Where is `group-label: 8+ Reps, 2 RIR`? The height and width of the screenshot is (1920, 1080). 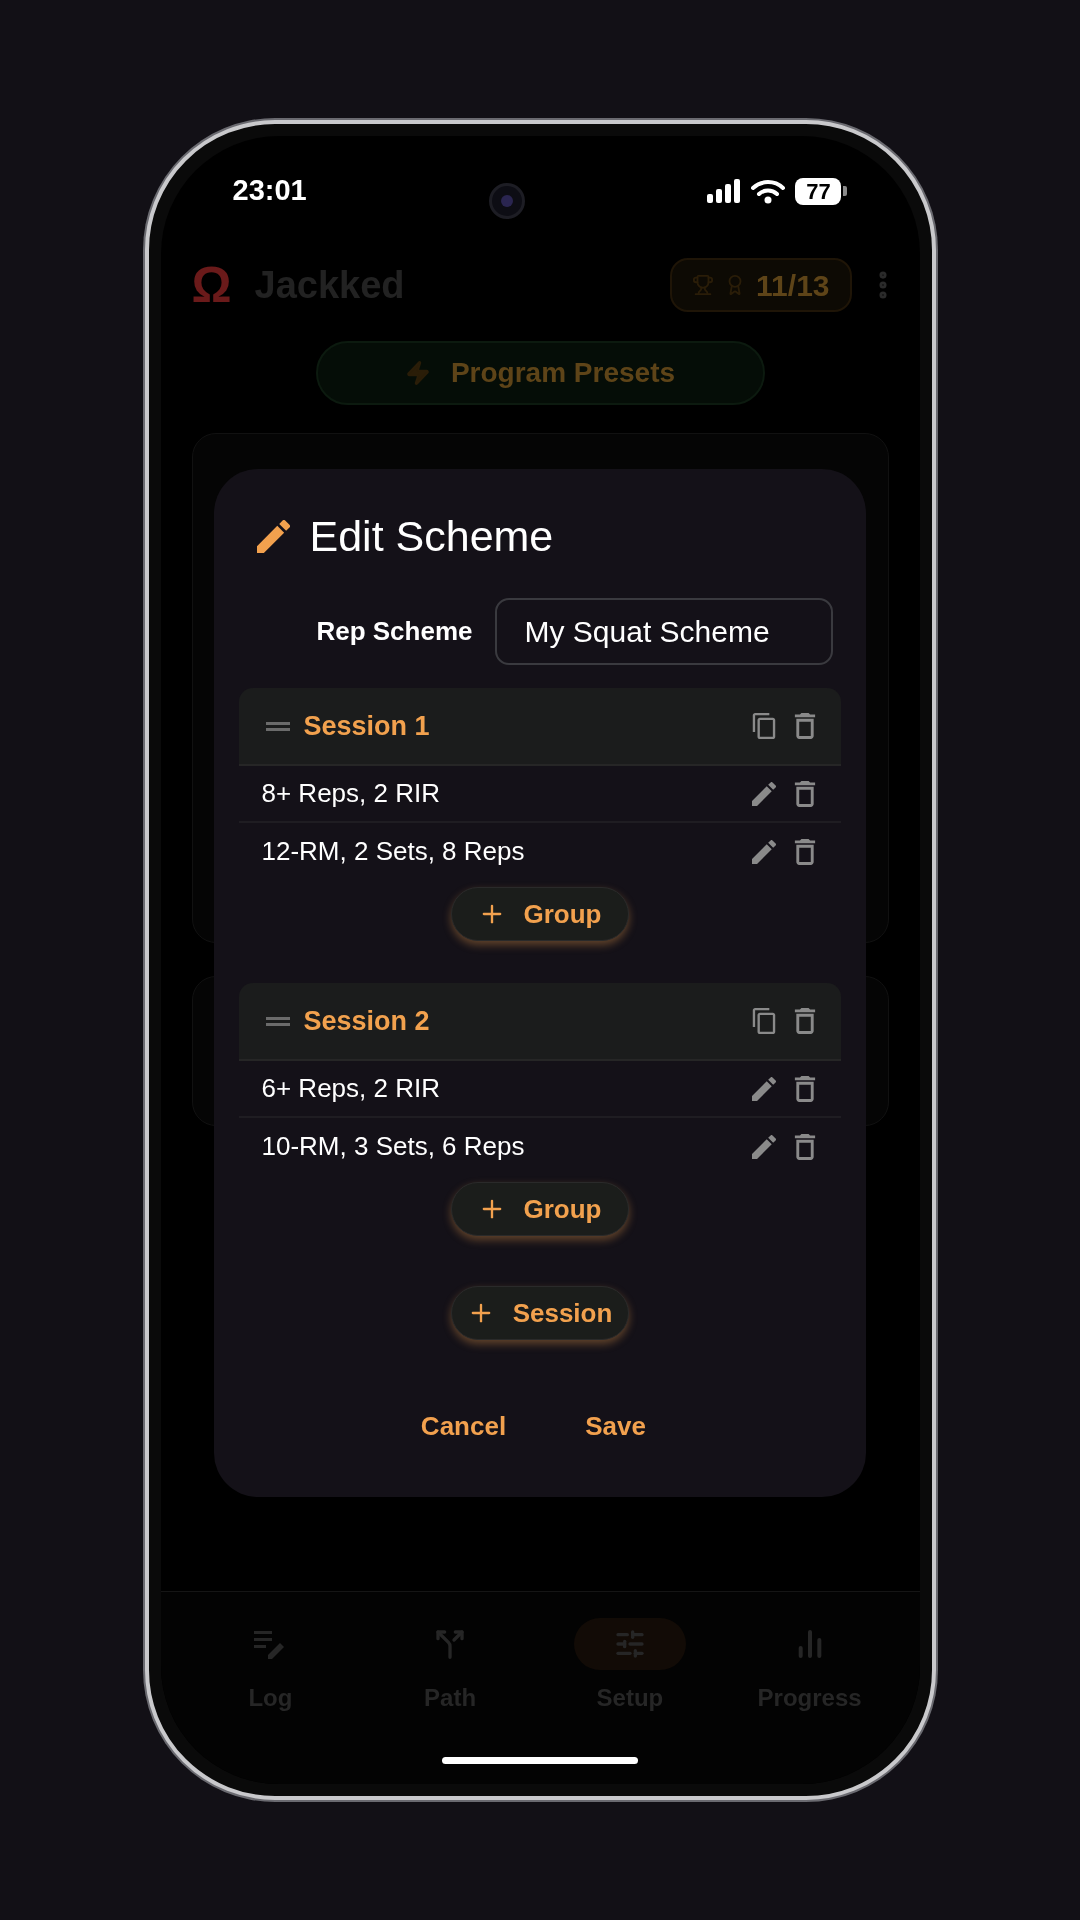
group-label: 8+ Reps, 2 RIR is located at coordinates (351, 793).